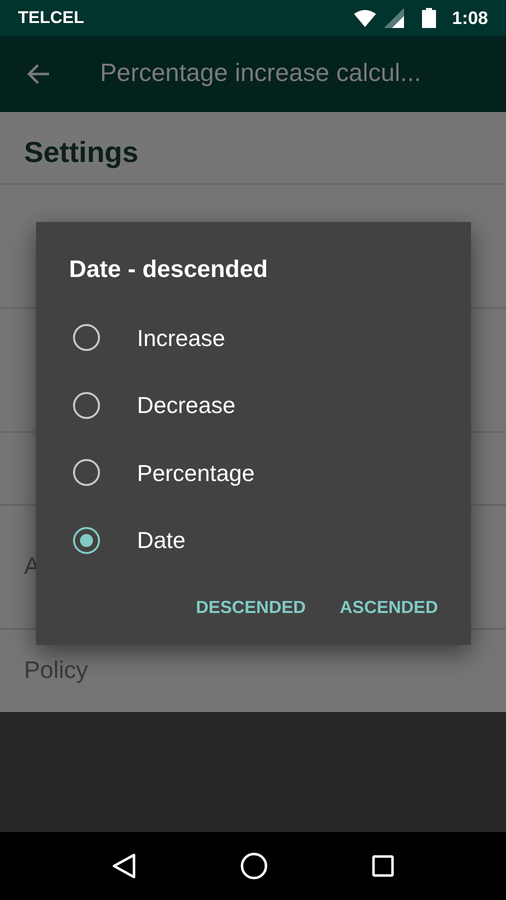 The width and height of the screenshot is (506, 900). I want to click on back-arrow-icon, so click(38, 74).